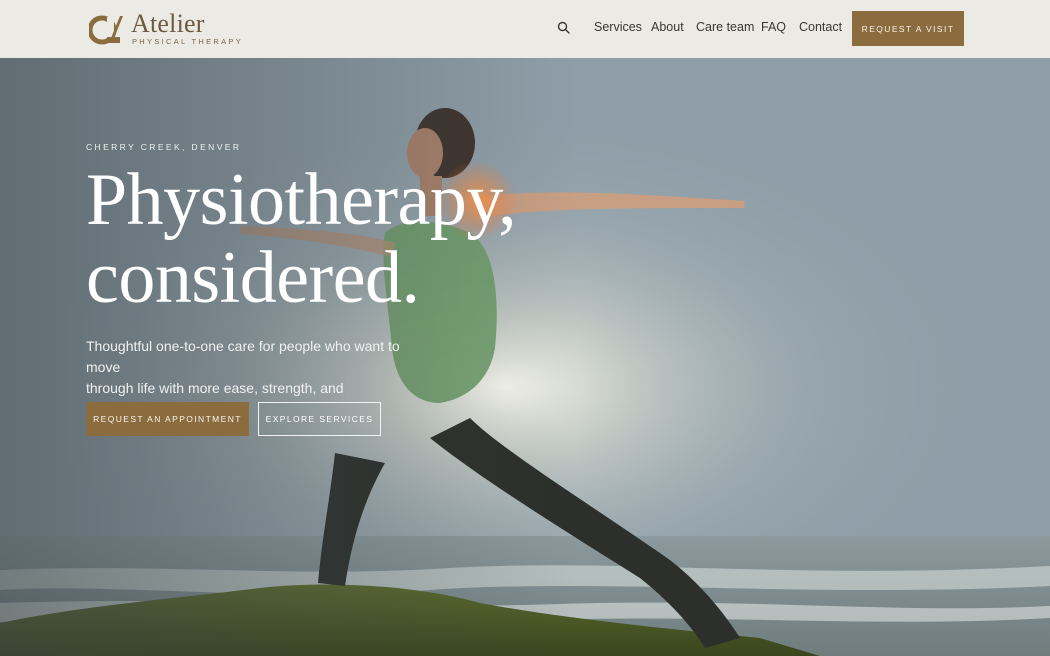  Describe the element at coordinates (167, 419) in the screenshot. I see `request-appointment-button: REQUEST AN APPOINTMENT` at that location.